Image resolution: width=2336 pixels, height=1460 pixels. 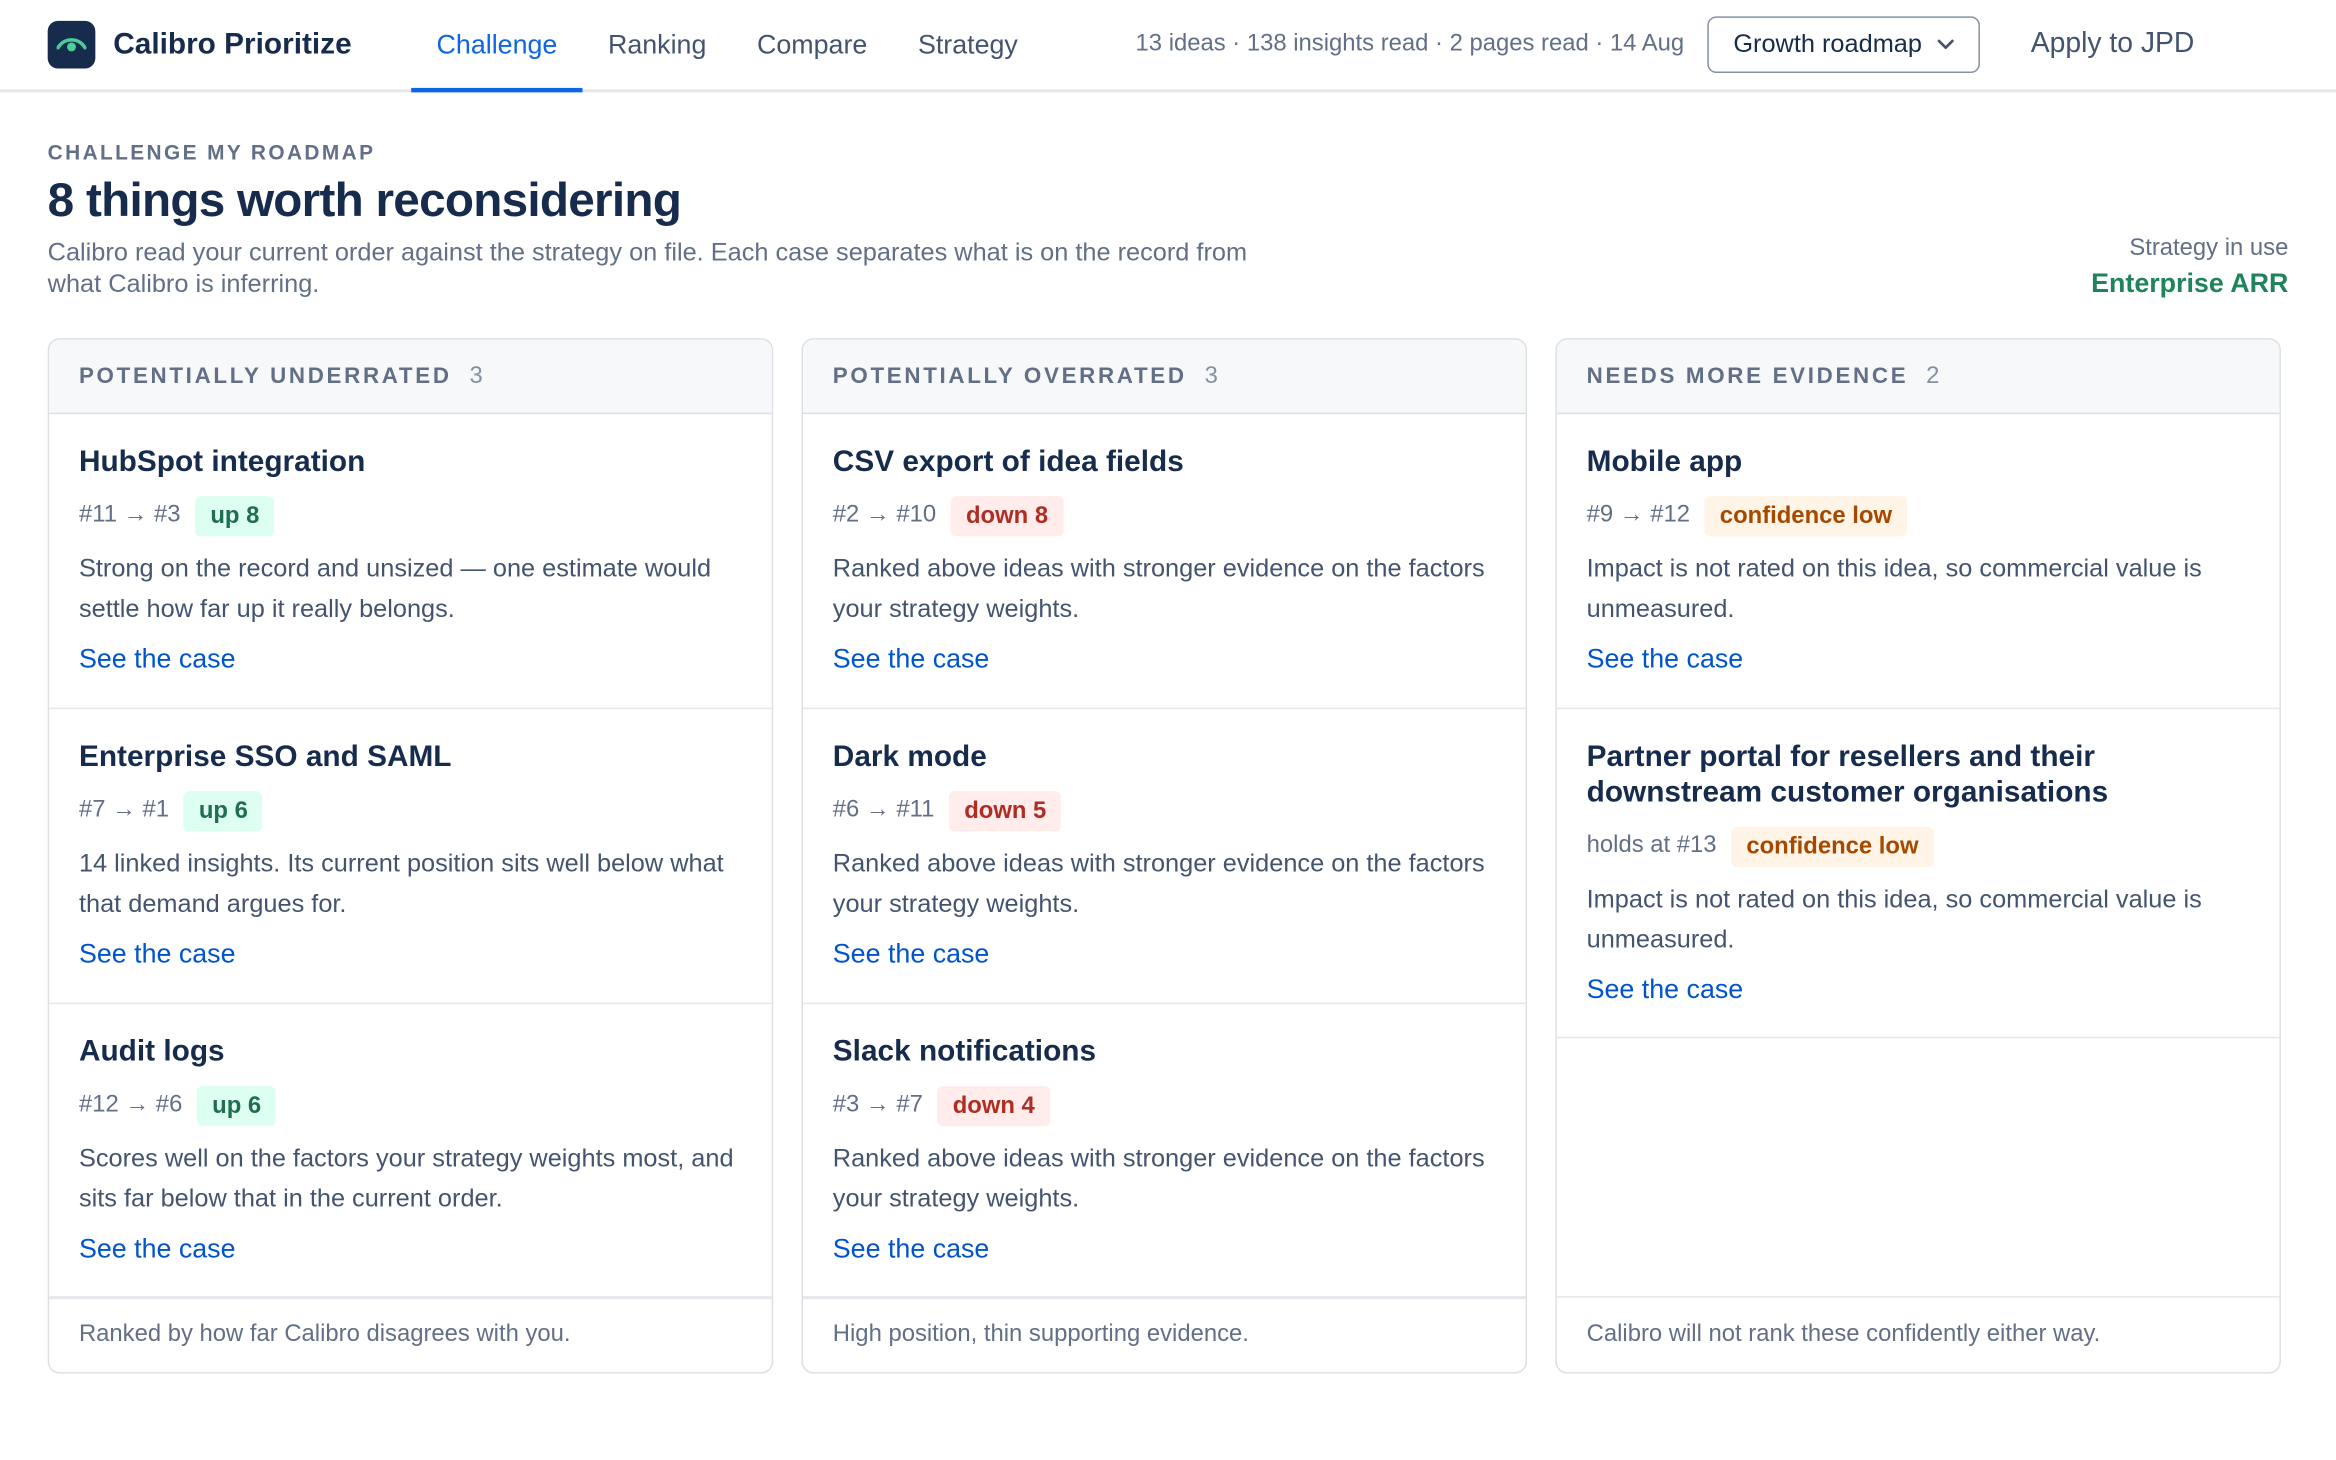 What do you see at coordinates (883, 810) in the screenshot?
I see `rank-change: #6 → #11` at bounding box center [883, 810].